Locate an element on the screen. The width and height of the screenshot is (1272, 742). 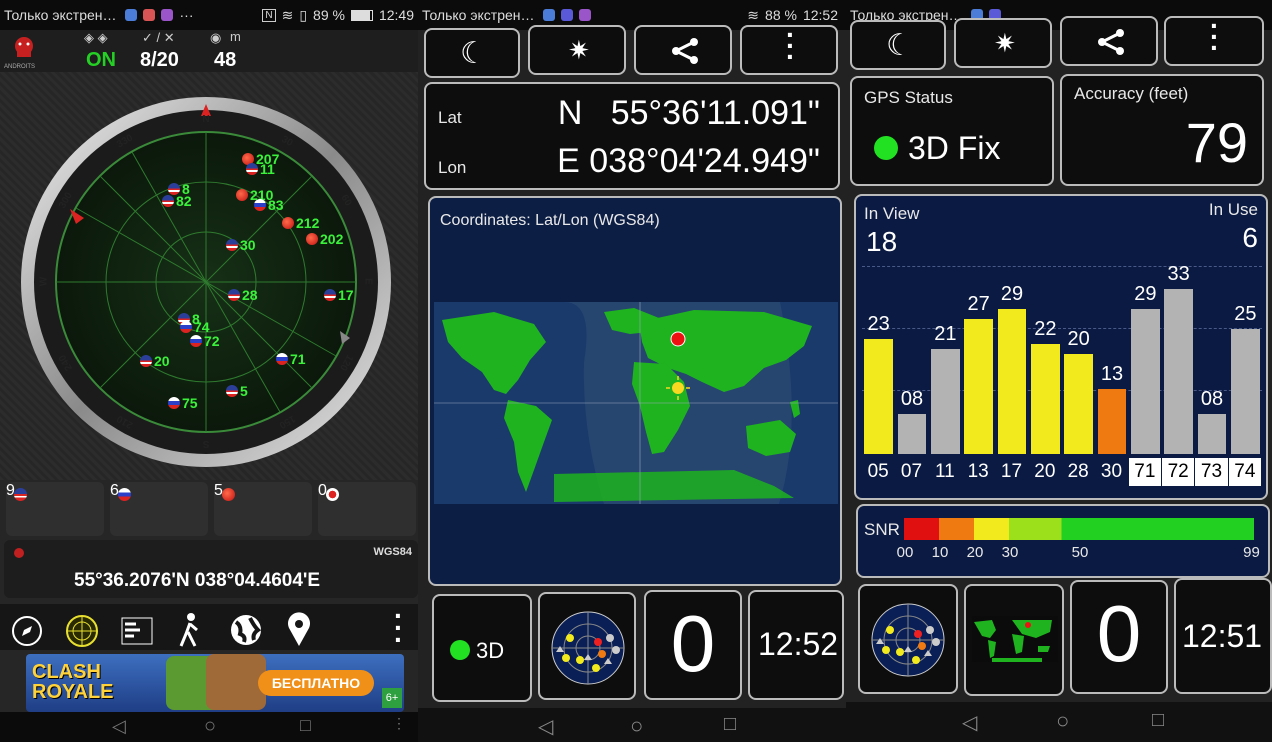
bar-value-label: 13 is located at coordinates (1112, 374).